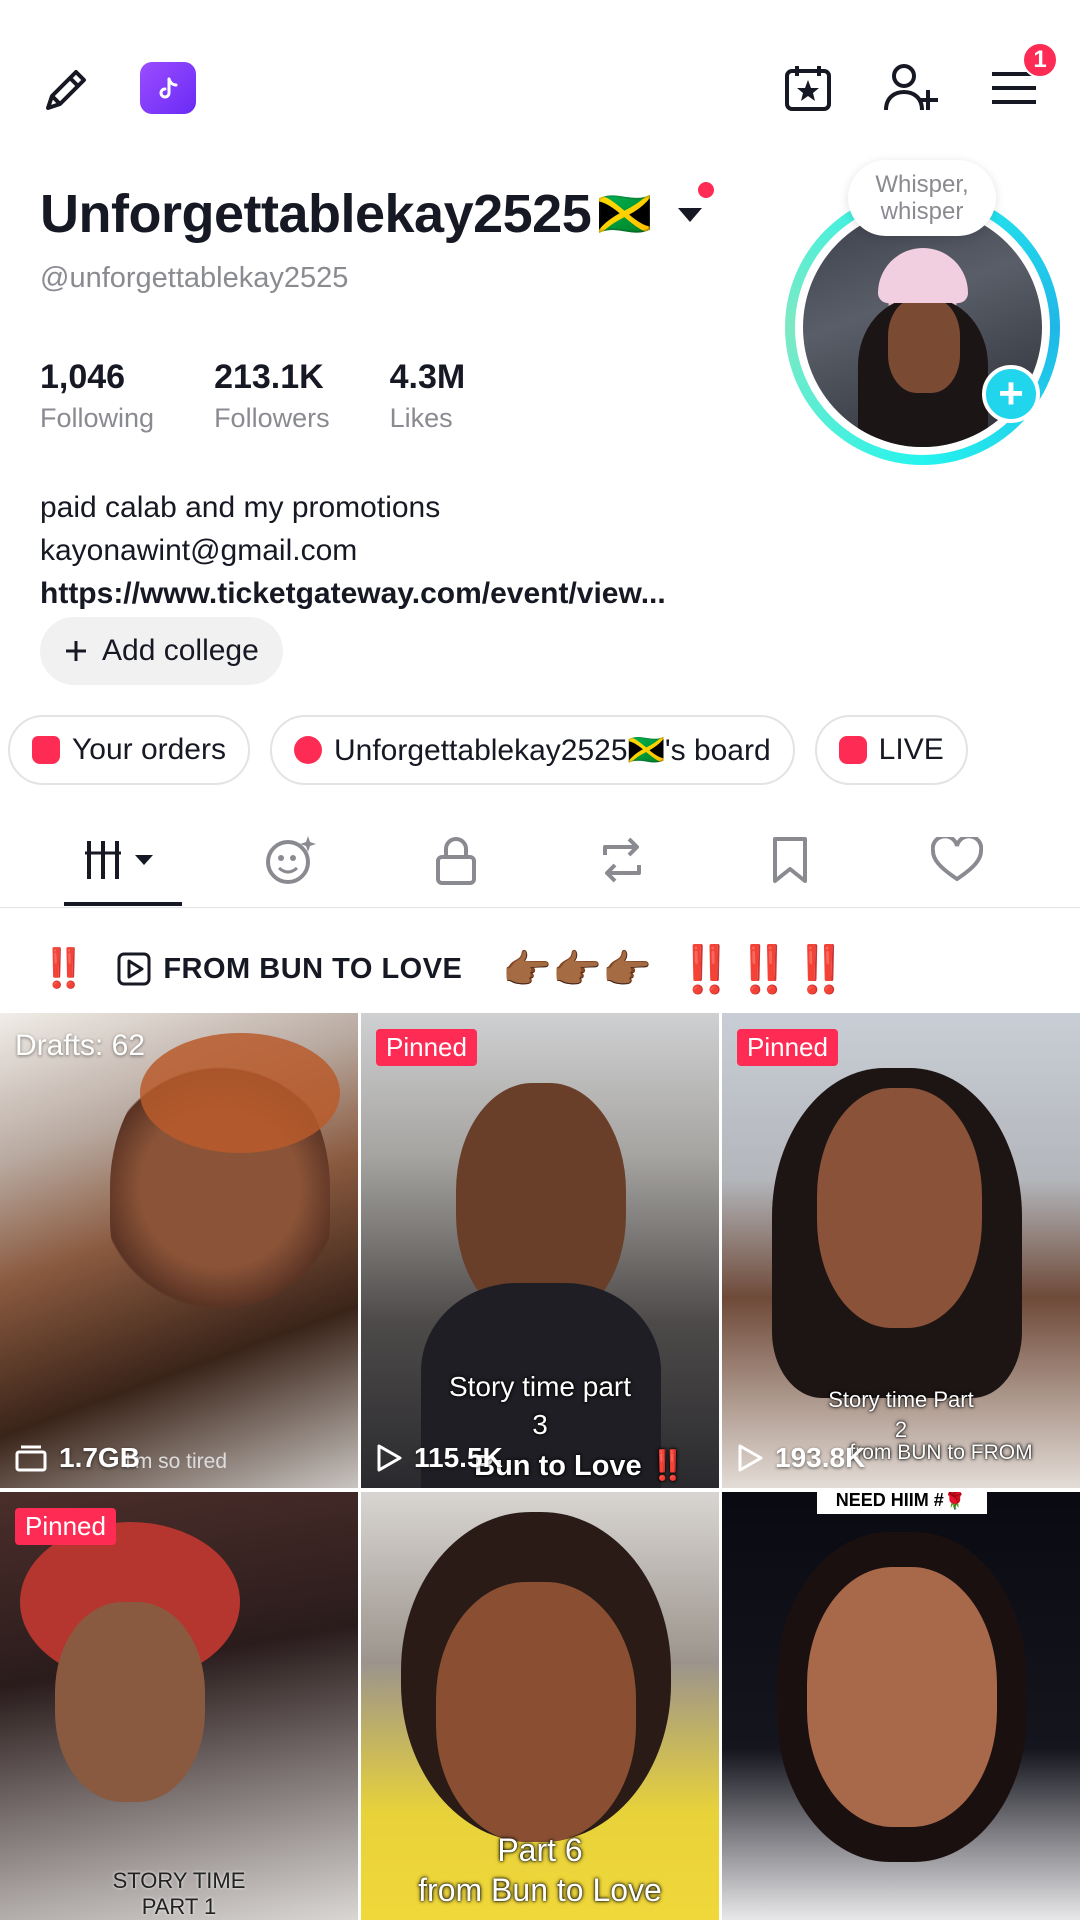 Image resolution: width=1080 pixels, height=1920 pixels. Describe the element at coordinates (80, 1045) in the screenshot. I see `drafts-count: Drafts: 62` at that location.